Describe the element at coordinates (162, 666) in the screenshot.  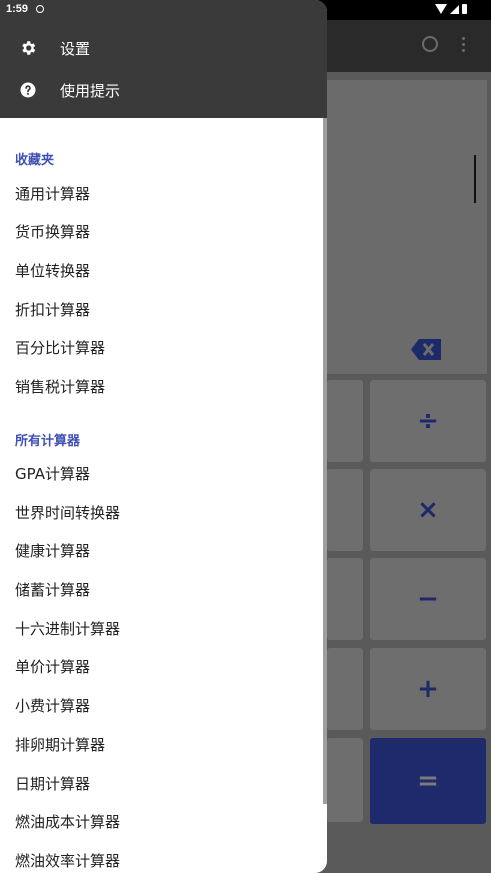
I see `calculator-item: 单价计算器` at that location.